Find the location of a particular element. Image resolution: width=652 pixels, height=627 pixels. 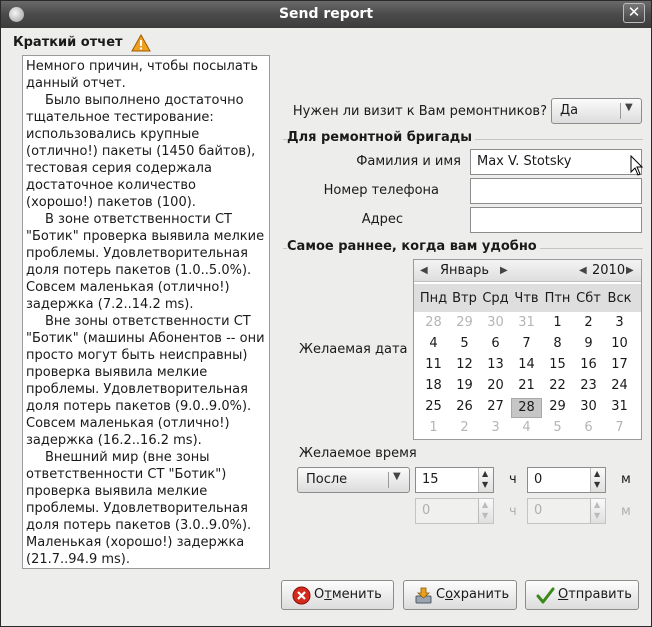

send-button: Отправить is located at coordinates (582, 595).